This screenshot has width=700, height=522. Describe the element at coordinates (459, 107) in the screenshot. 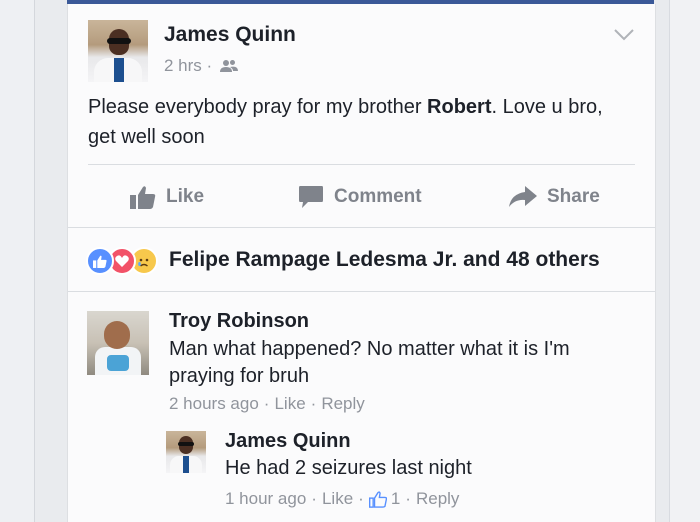

I see `post-text-bold-name: Robert` at that location.